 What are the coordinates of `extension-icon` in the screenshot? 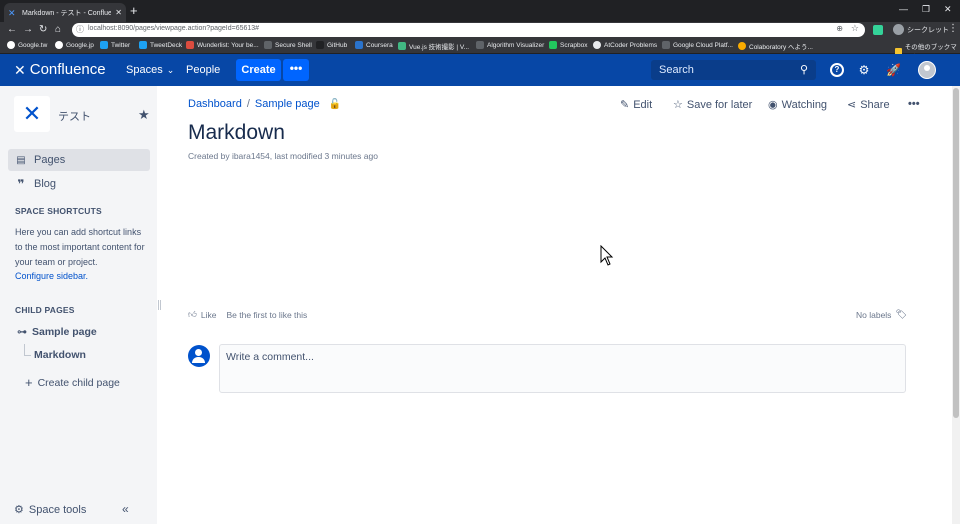 It's located at (878, 30).